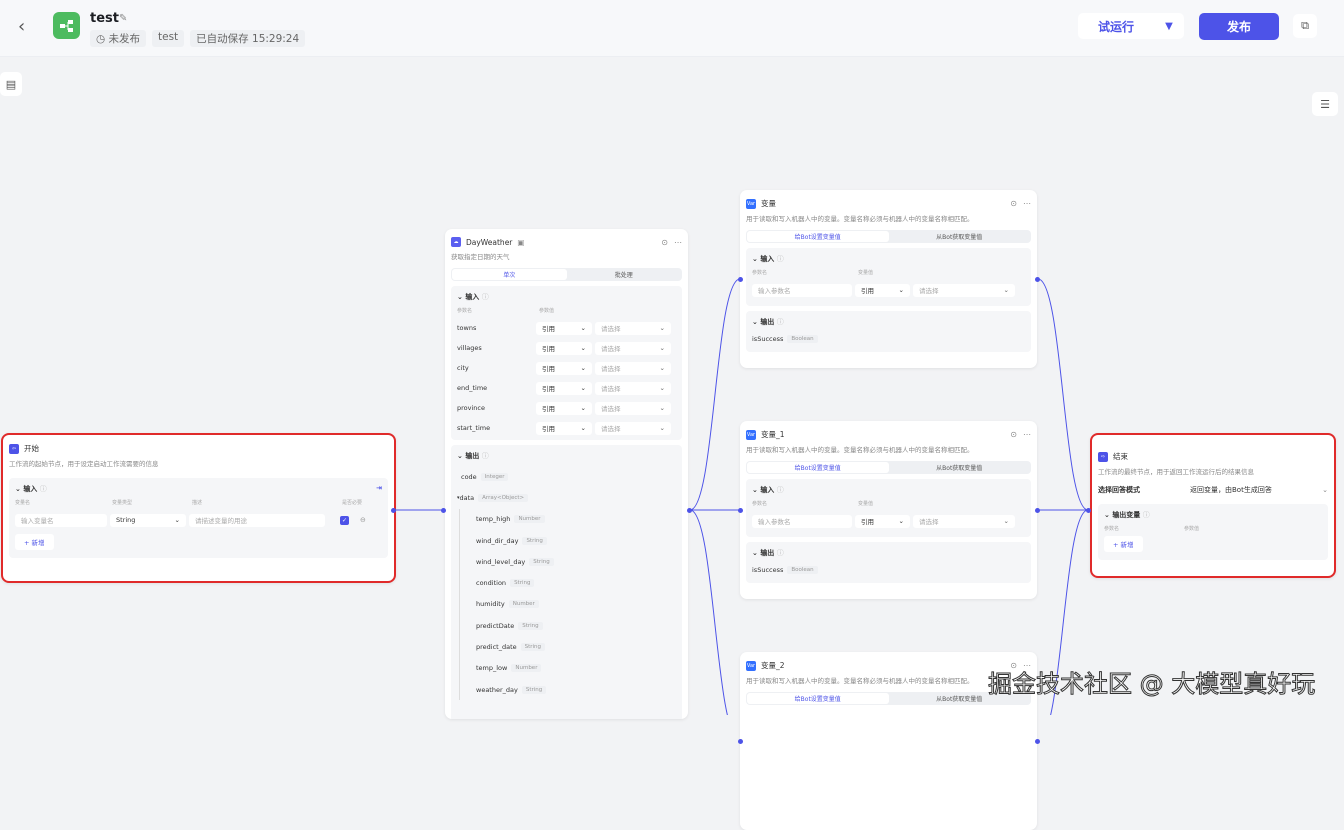 This screenshot has width=1344, height=830. What do you see at coordinates (708, 612) in the screenshot?
I see `edge-weather-var2` at bounding box center [708, 612].